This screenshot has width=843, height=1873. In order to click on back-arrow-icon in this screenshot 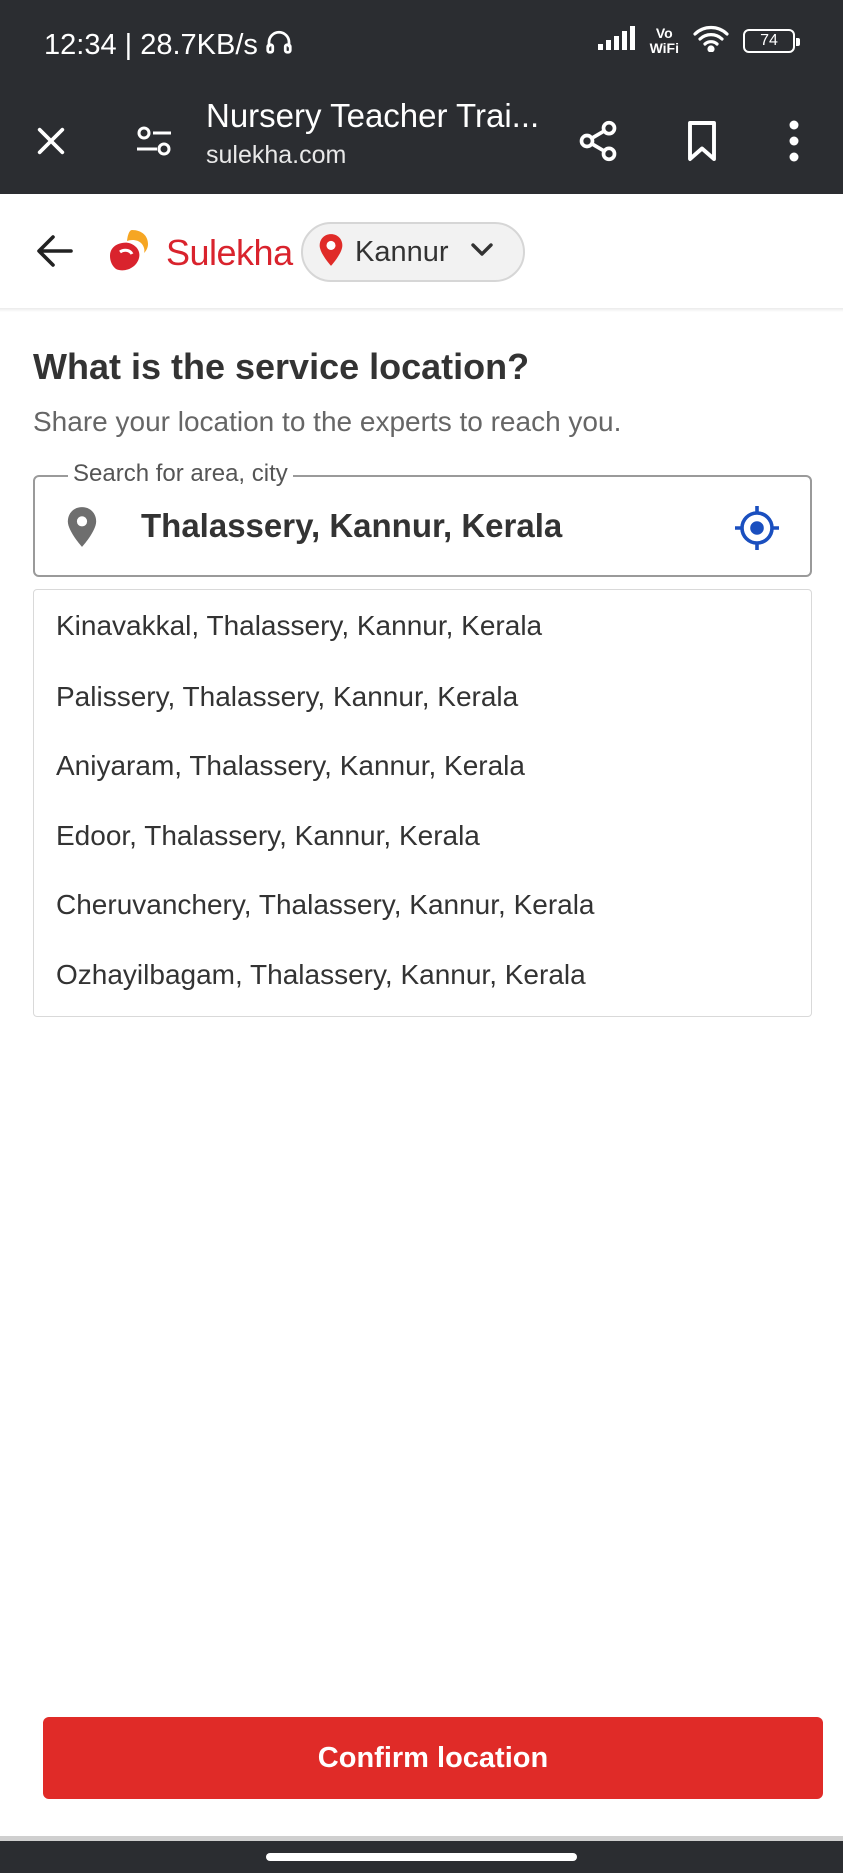, I will do `click(55, 251)`.